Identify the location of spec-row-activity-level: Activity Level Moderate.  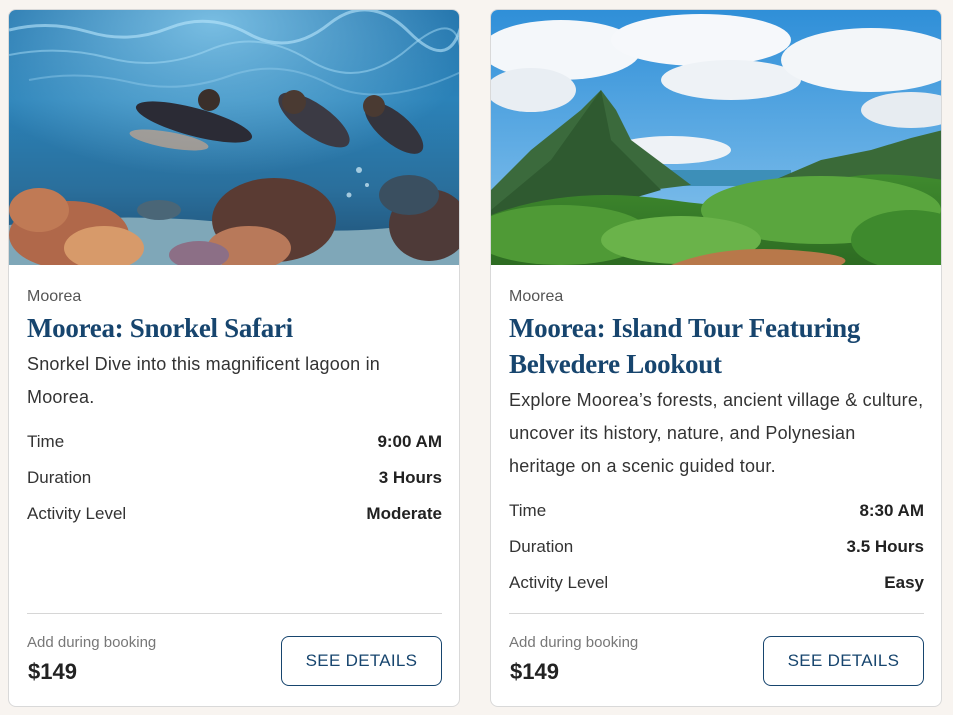
(234, 514).